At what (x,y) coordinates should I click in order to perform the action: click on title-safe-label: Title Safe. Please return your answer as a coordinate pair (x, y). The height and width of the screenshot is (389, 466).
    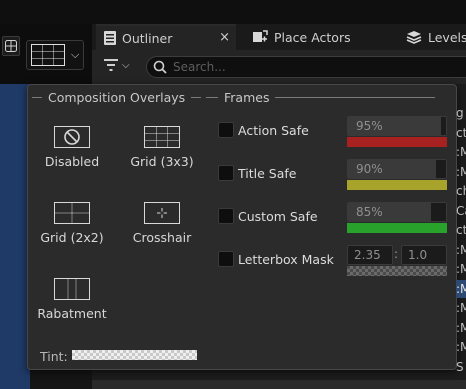
    Looking at the image, I should click on (267, 173).